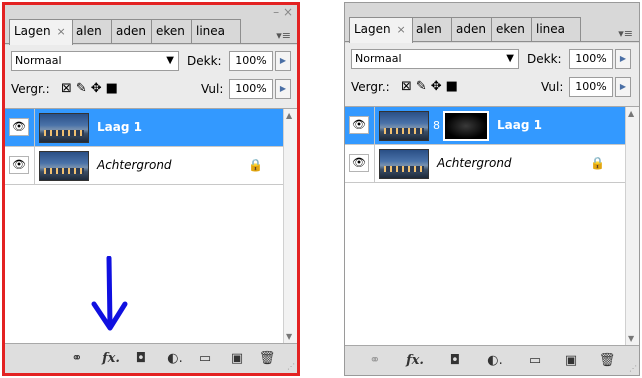 The width and height of the screenshot is (642, 378). I want to click on tab-strip: Lagen × alen aden eken linea ▾≡, so click(492, 24).